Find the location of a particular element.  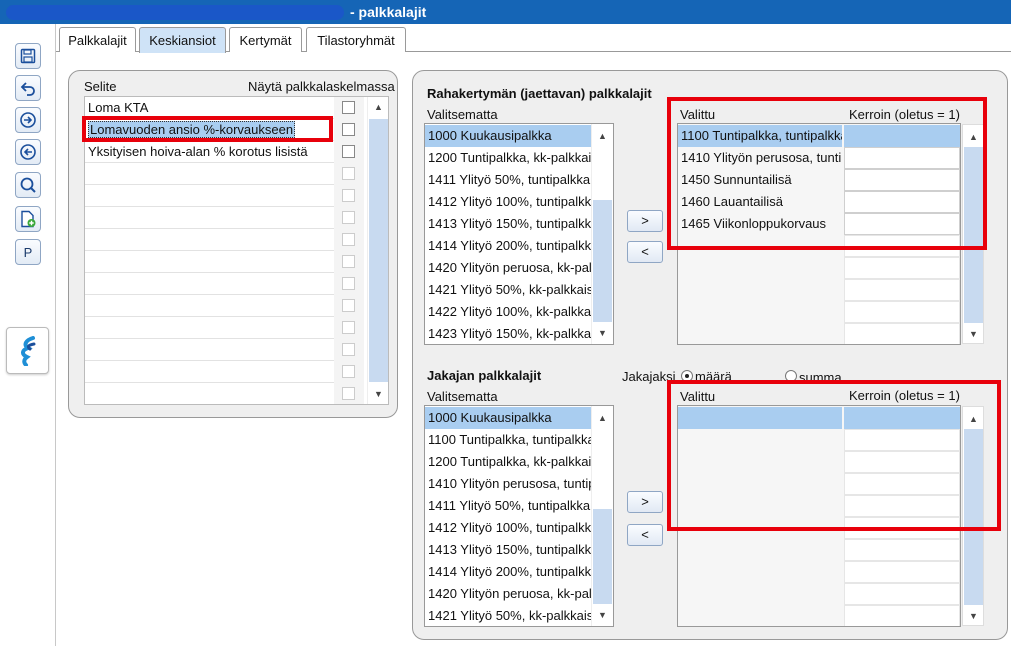

tab-tilastoryhmat: Tilastoryhmät is located at coordinates (356, 39).